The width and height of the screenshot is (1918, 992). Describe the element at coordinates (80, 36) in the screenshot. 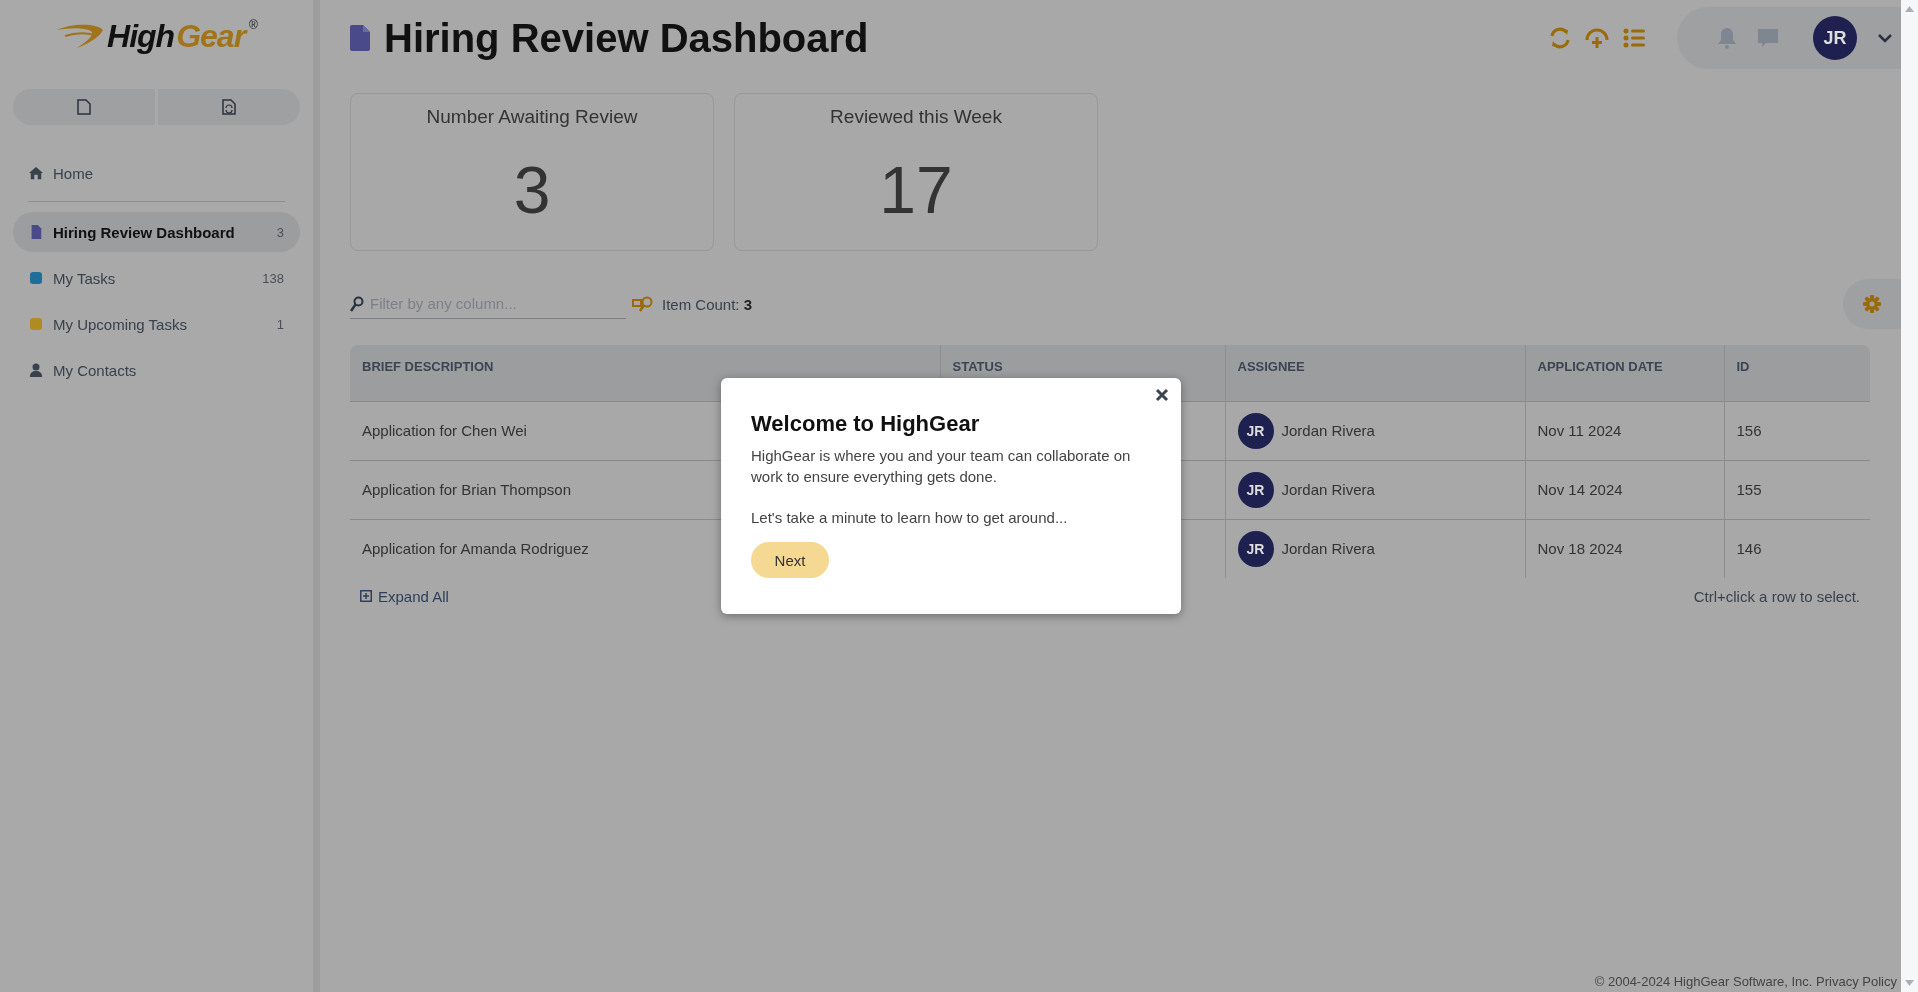

I see `logo-swoosh-icon` at that location.